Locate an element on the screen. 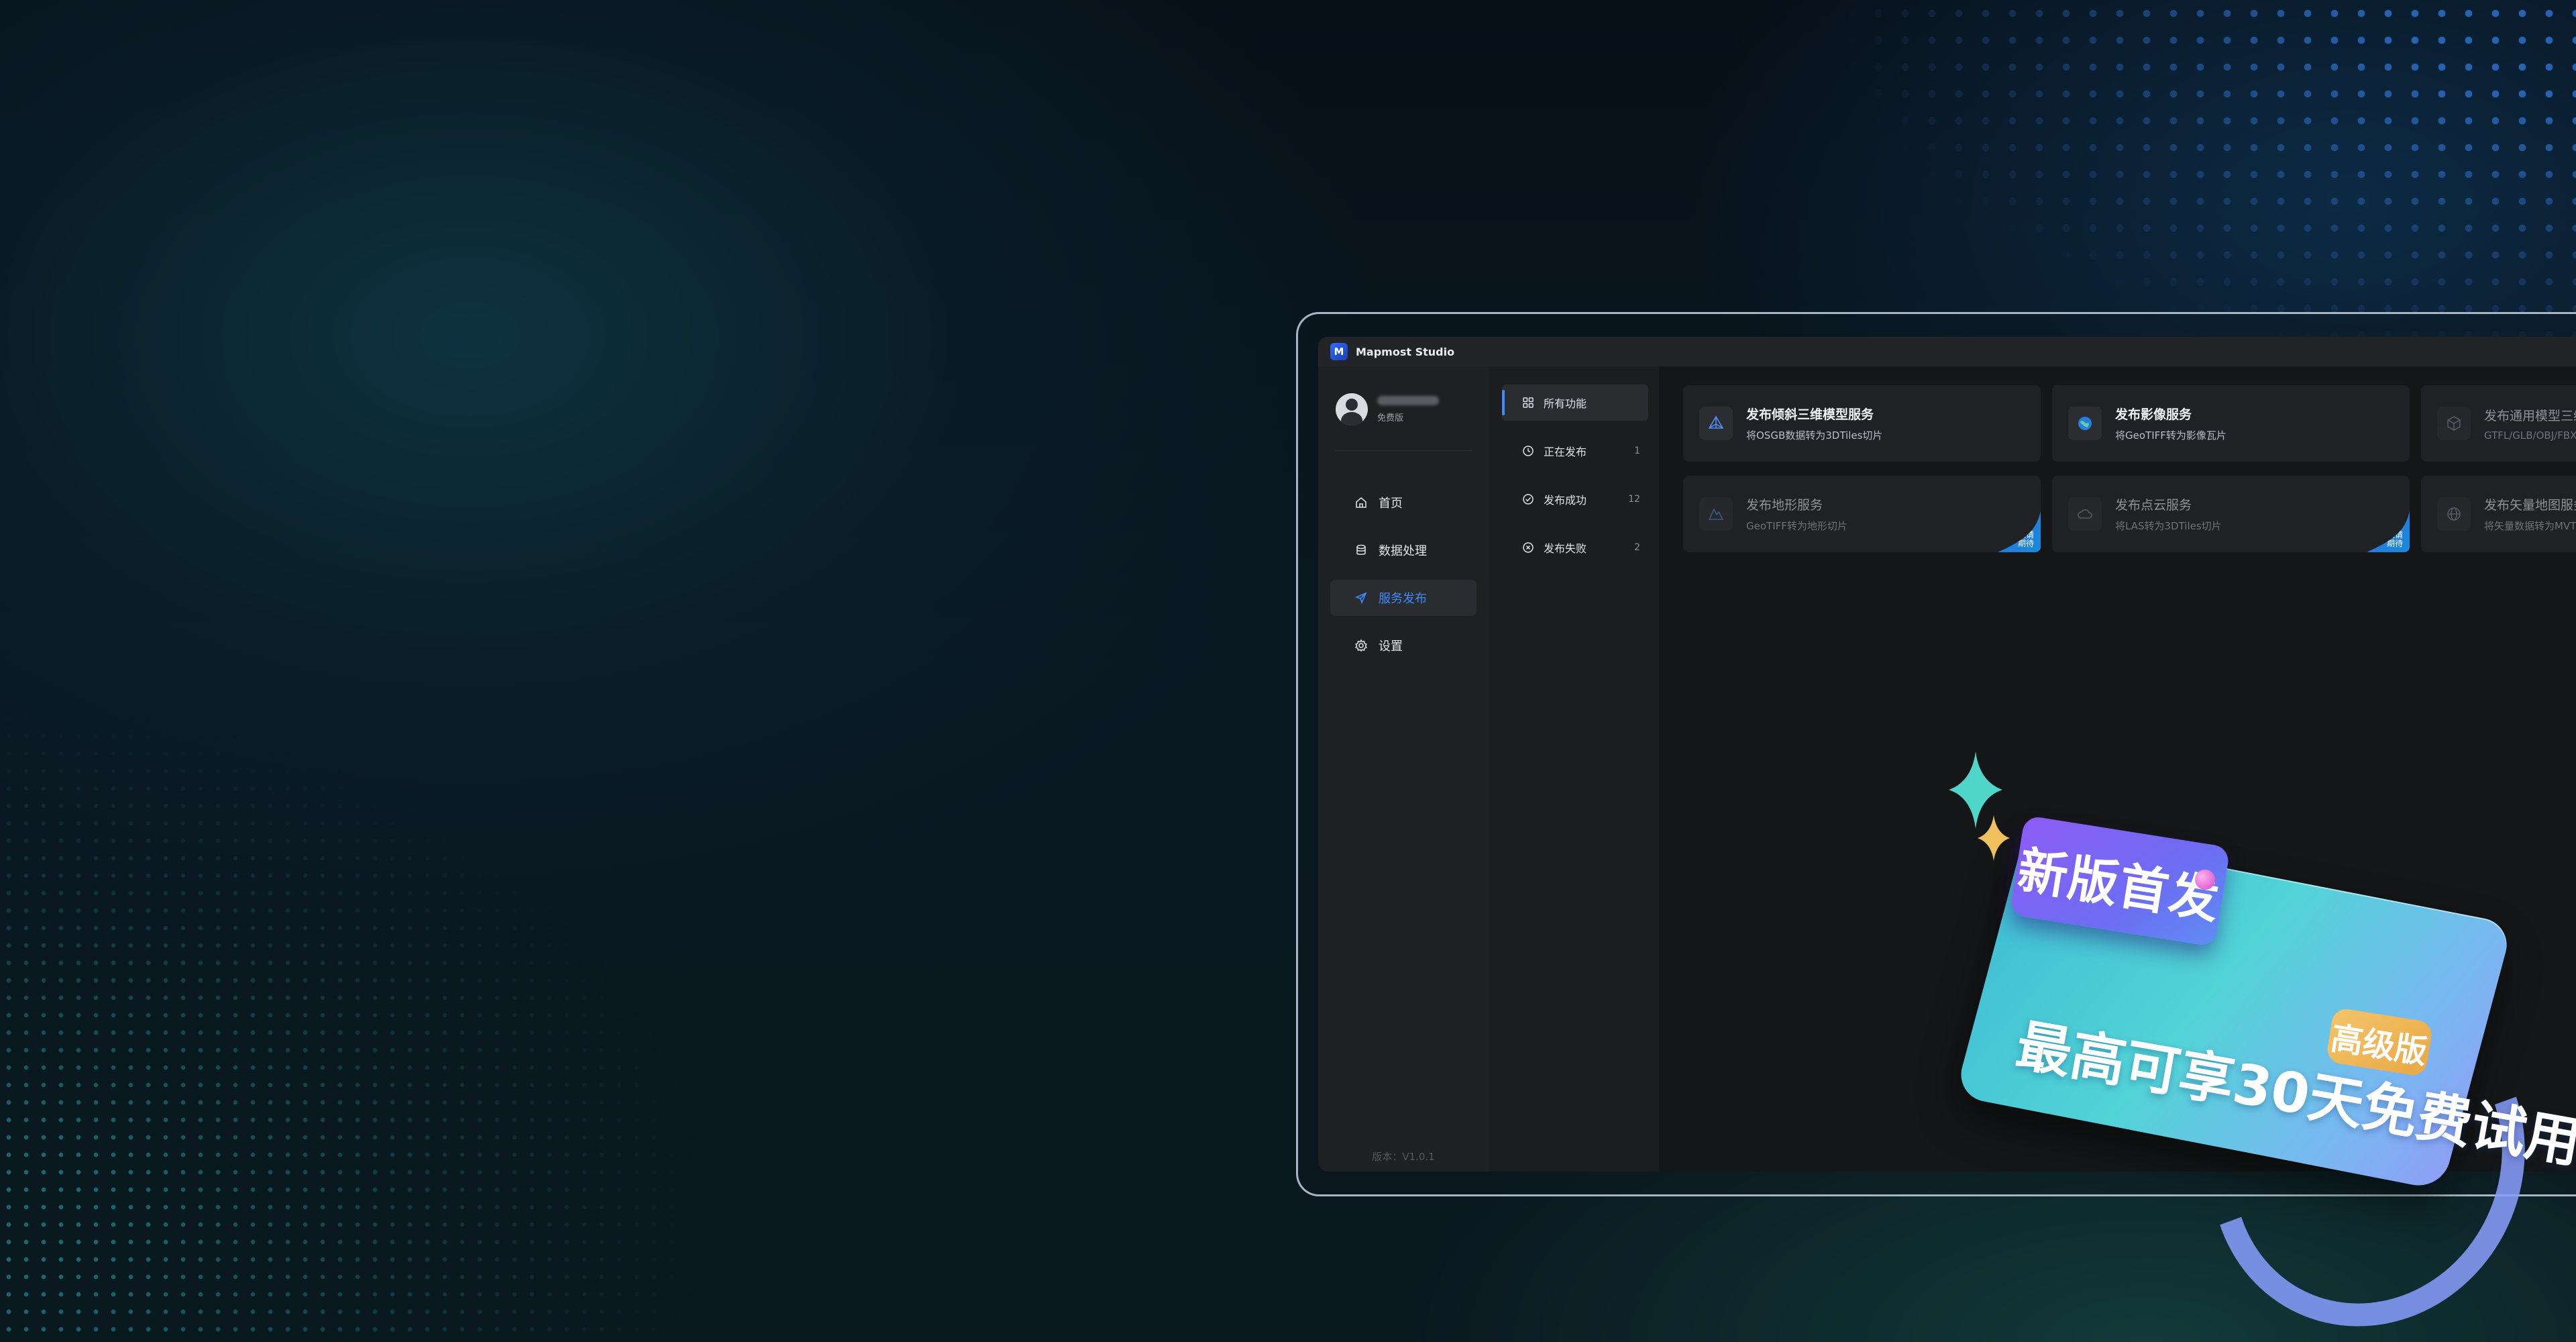 The width and height of the screenshot is (2576, 1342). card-description: 将GeoTIFF转为影像瓦片 is located at coordinates (2170, 436).